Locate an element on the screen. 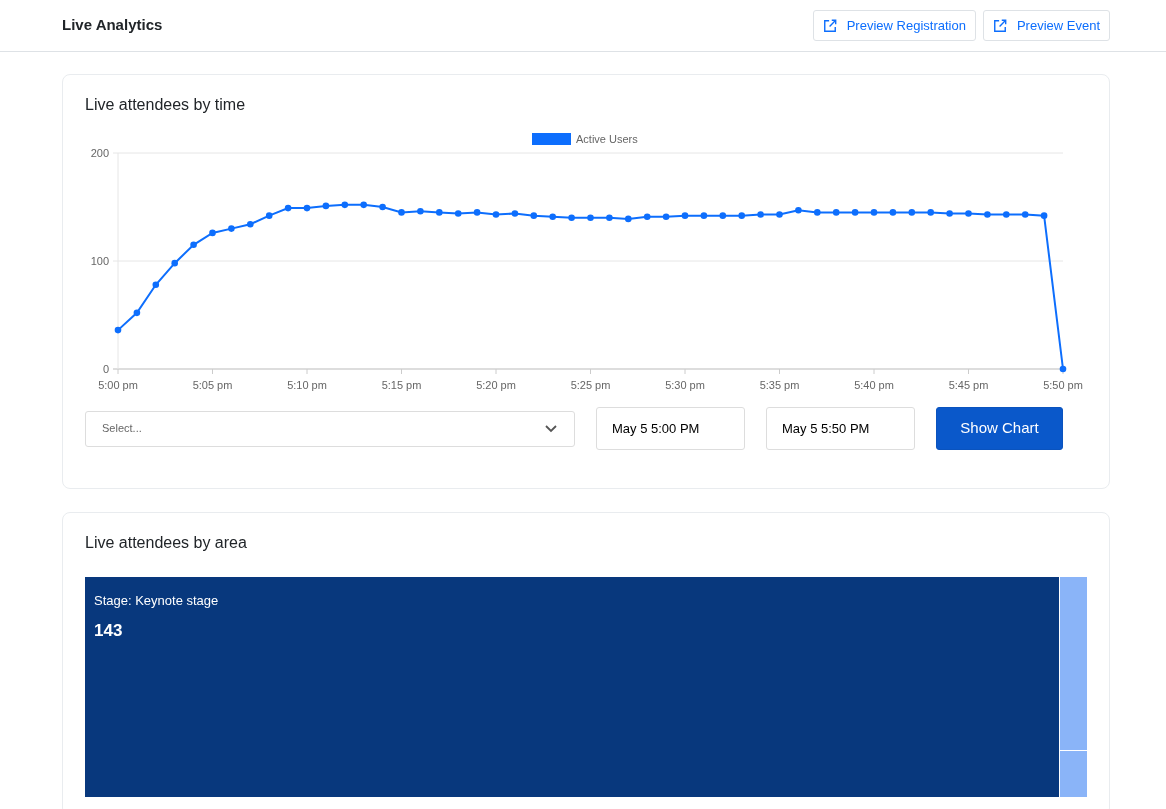  chevron-down-icon is located at coordinates (551, 428).